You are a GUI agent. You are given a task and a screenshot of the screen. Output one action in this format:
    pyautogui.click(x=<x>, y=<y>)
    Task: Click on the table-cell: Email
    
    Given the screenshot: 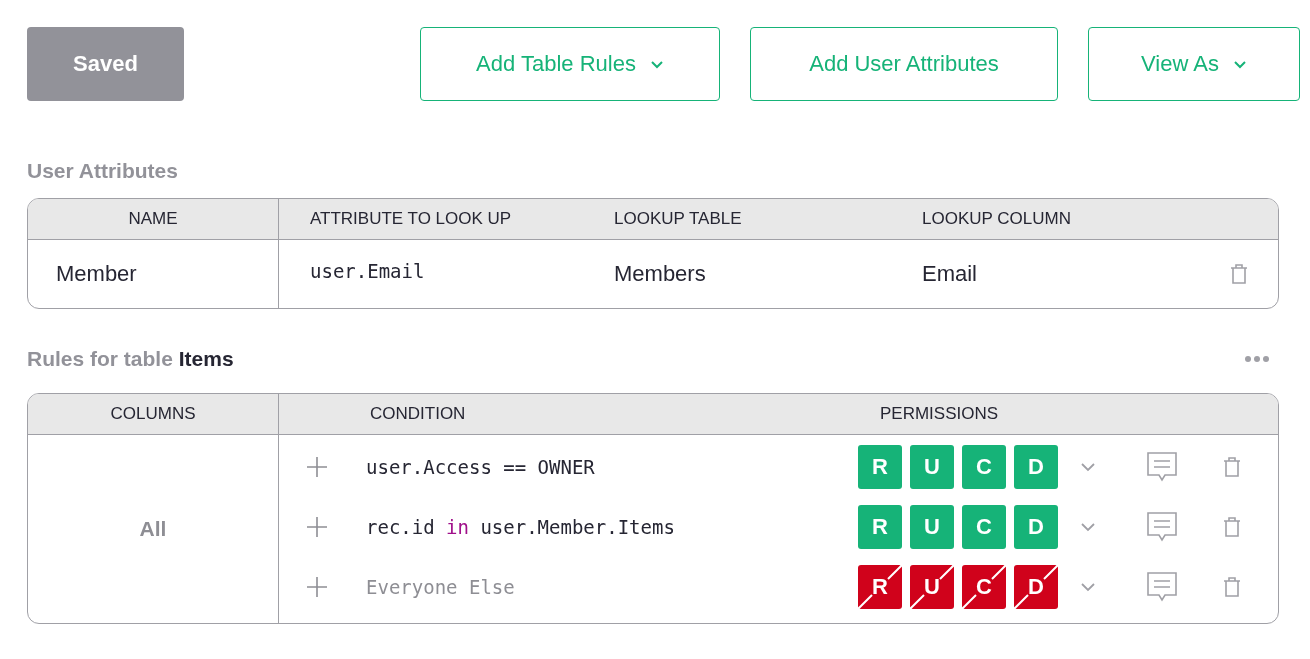 What is the action you would take?
    pyautogui.click(x=949, y=274)
    